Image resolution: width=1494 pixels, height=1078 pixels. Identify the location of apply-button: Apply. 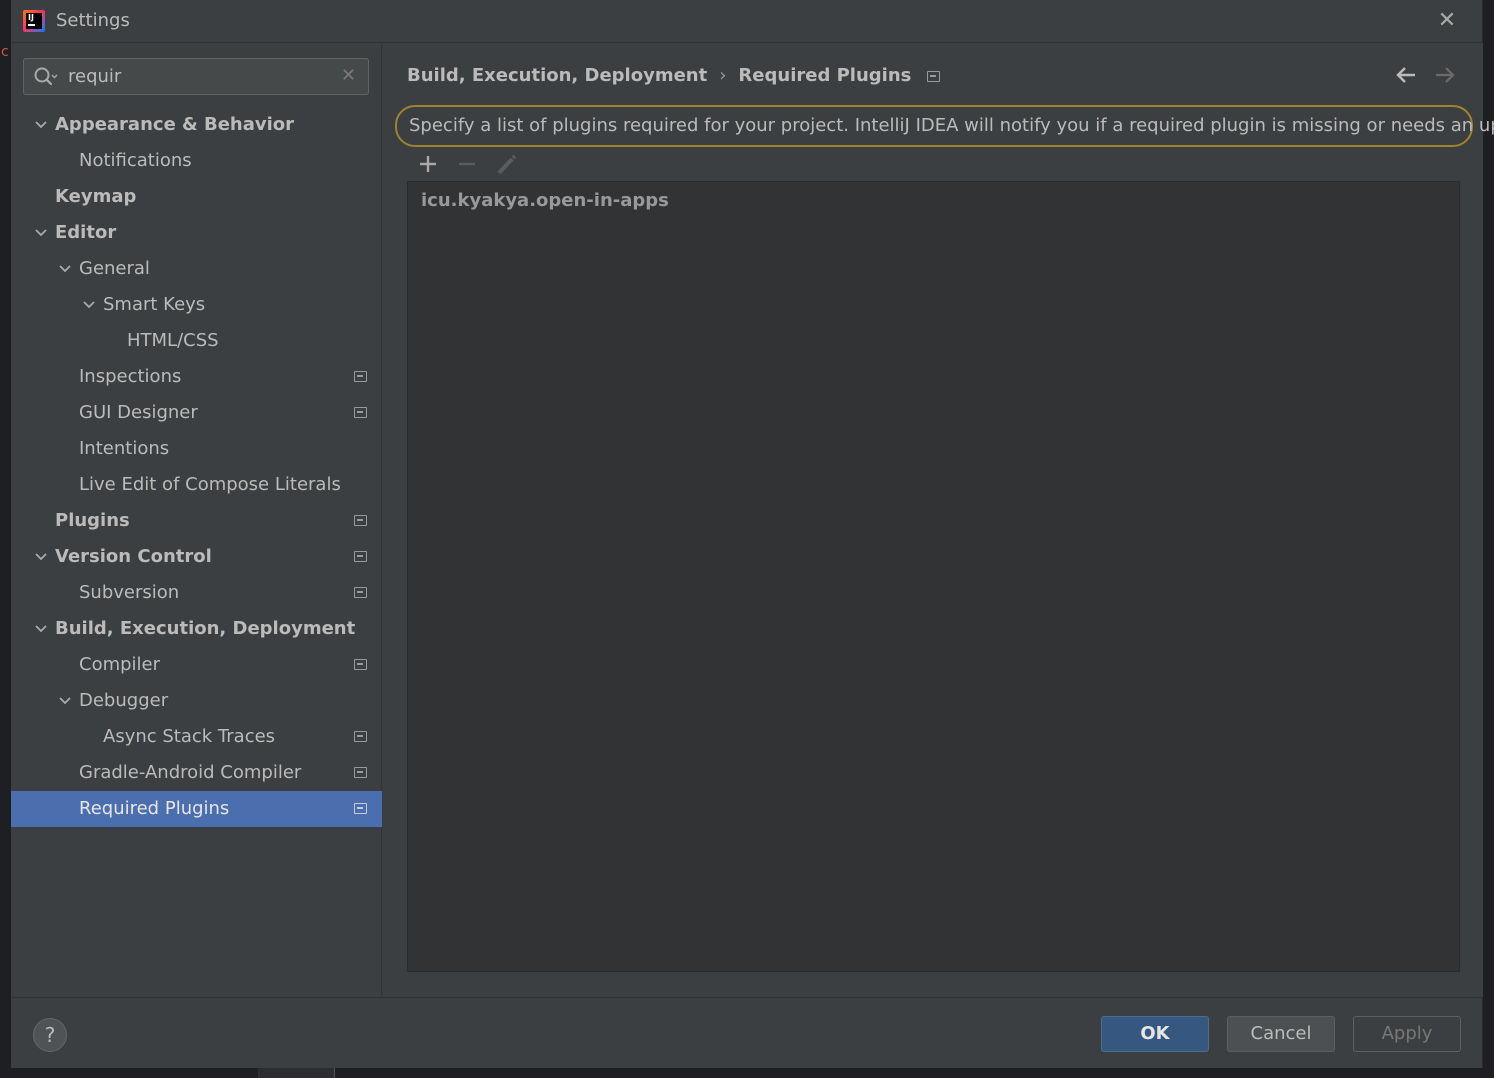
(1407, 1034).